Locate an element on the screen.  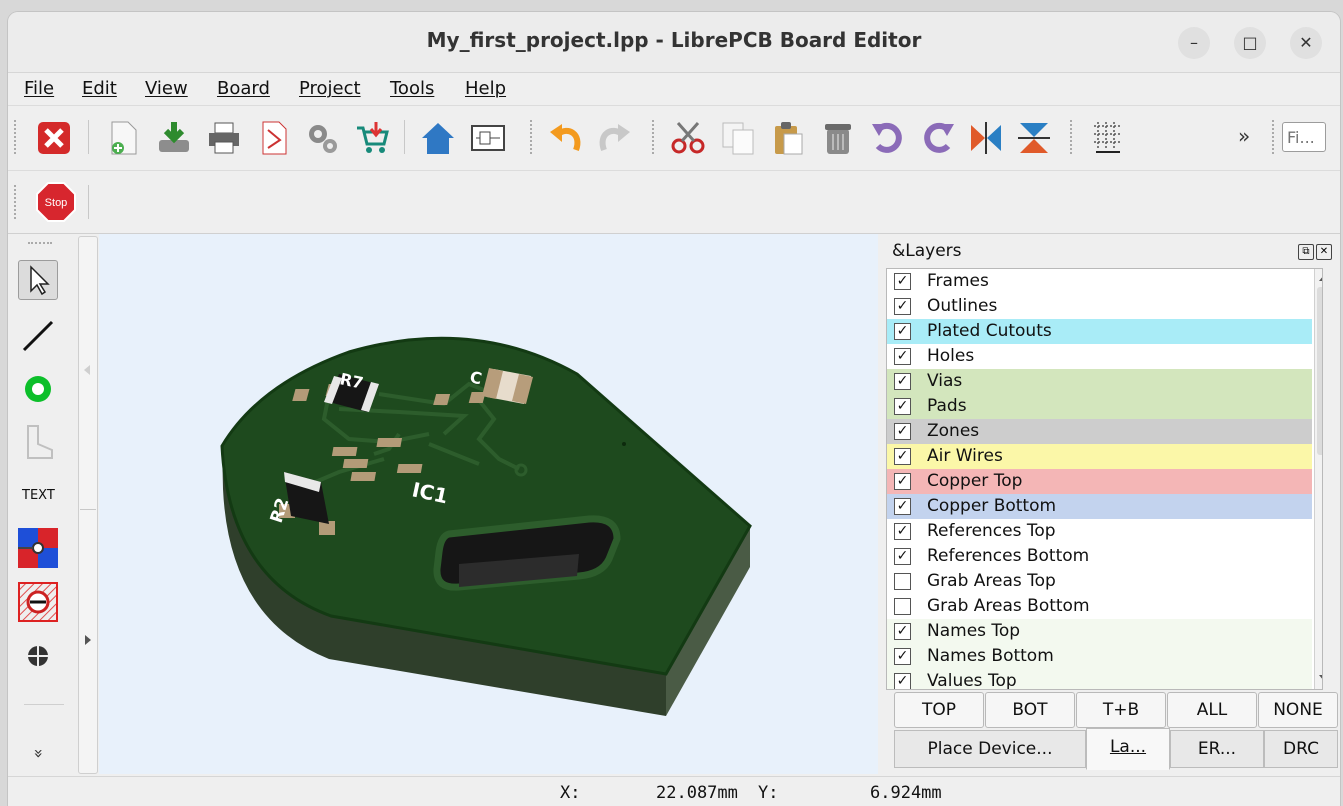
layers-top-bottom-button: T+B is located at coordinates (1121, 710).